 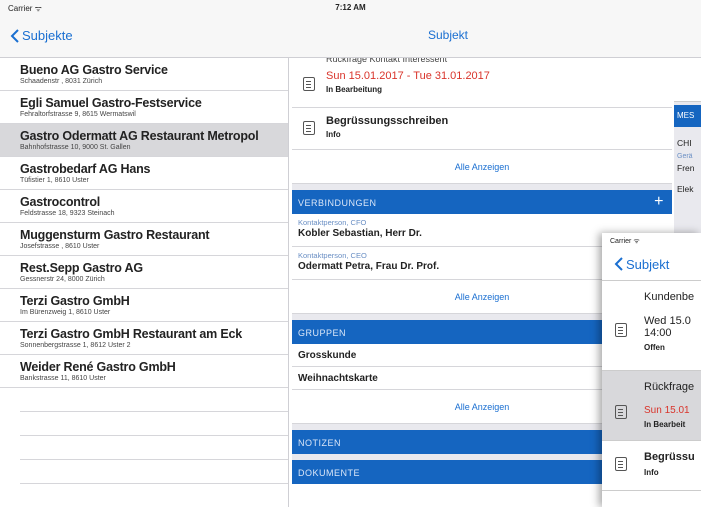 I want to click on phone-activity-row-selected: Rückfrage Sun 15.01 In Bearbeit, so click(x=651, y=406).